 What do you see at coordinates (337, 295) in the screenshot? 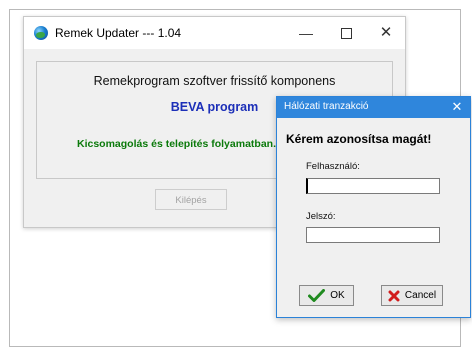
I see `ok-label: OK` at bounding box center [337, 295].